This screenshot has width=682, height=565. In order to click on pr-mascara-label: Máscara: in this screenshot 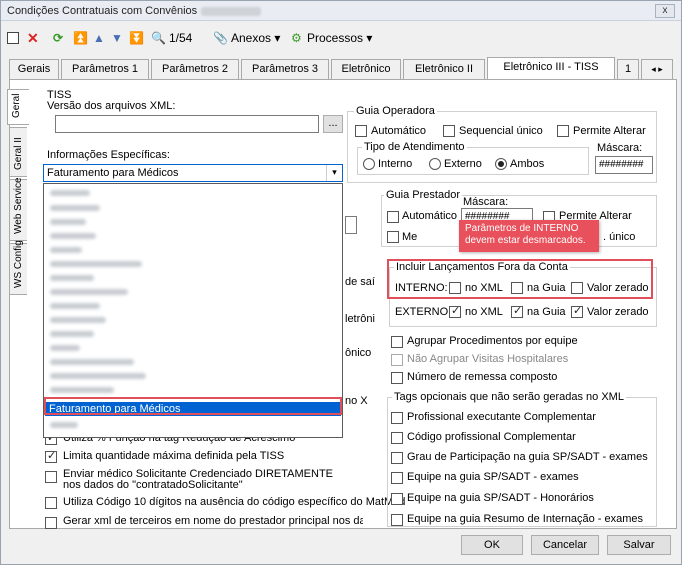, I will do `click(486, 202)`.